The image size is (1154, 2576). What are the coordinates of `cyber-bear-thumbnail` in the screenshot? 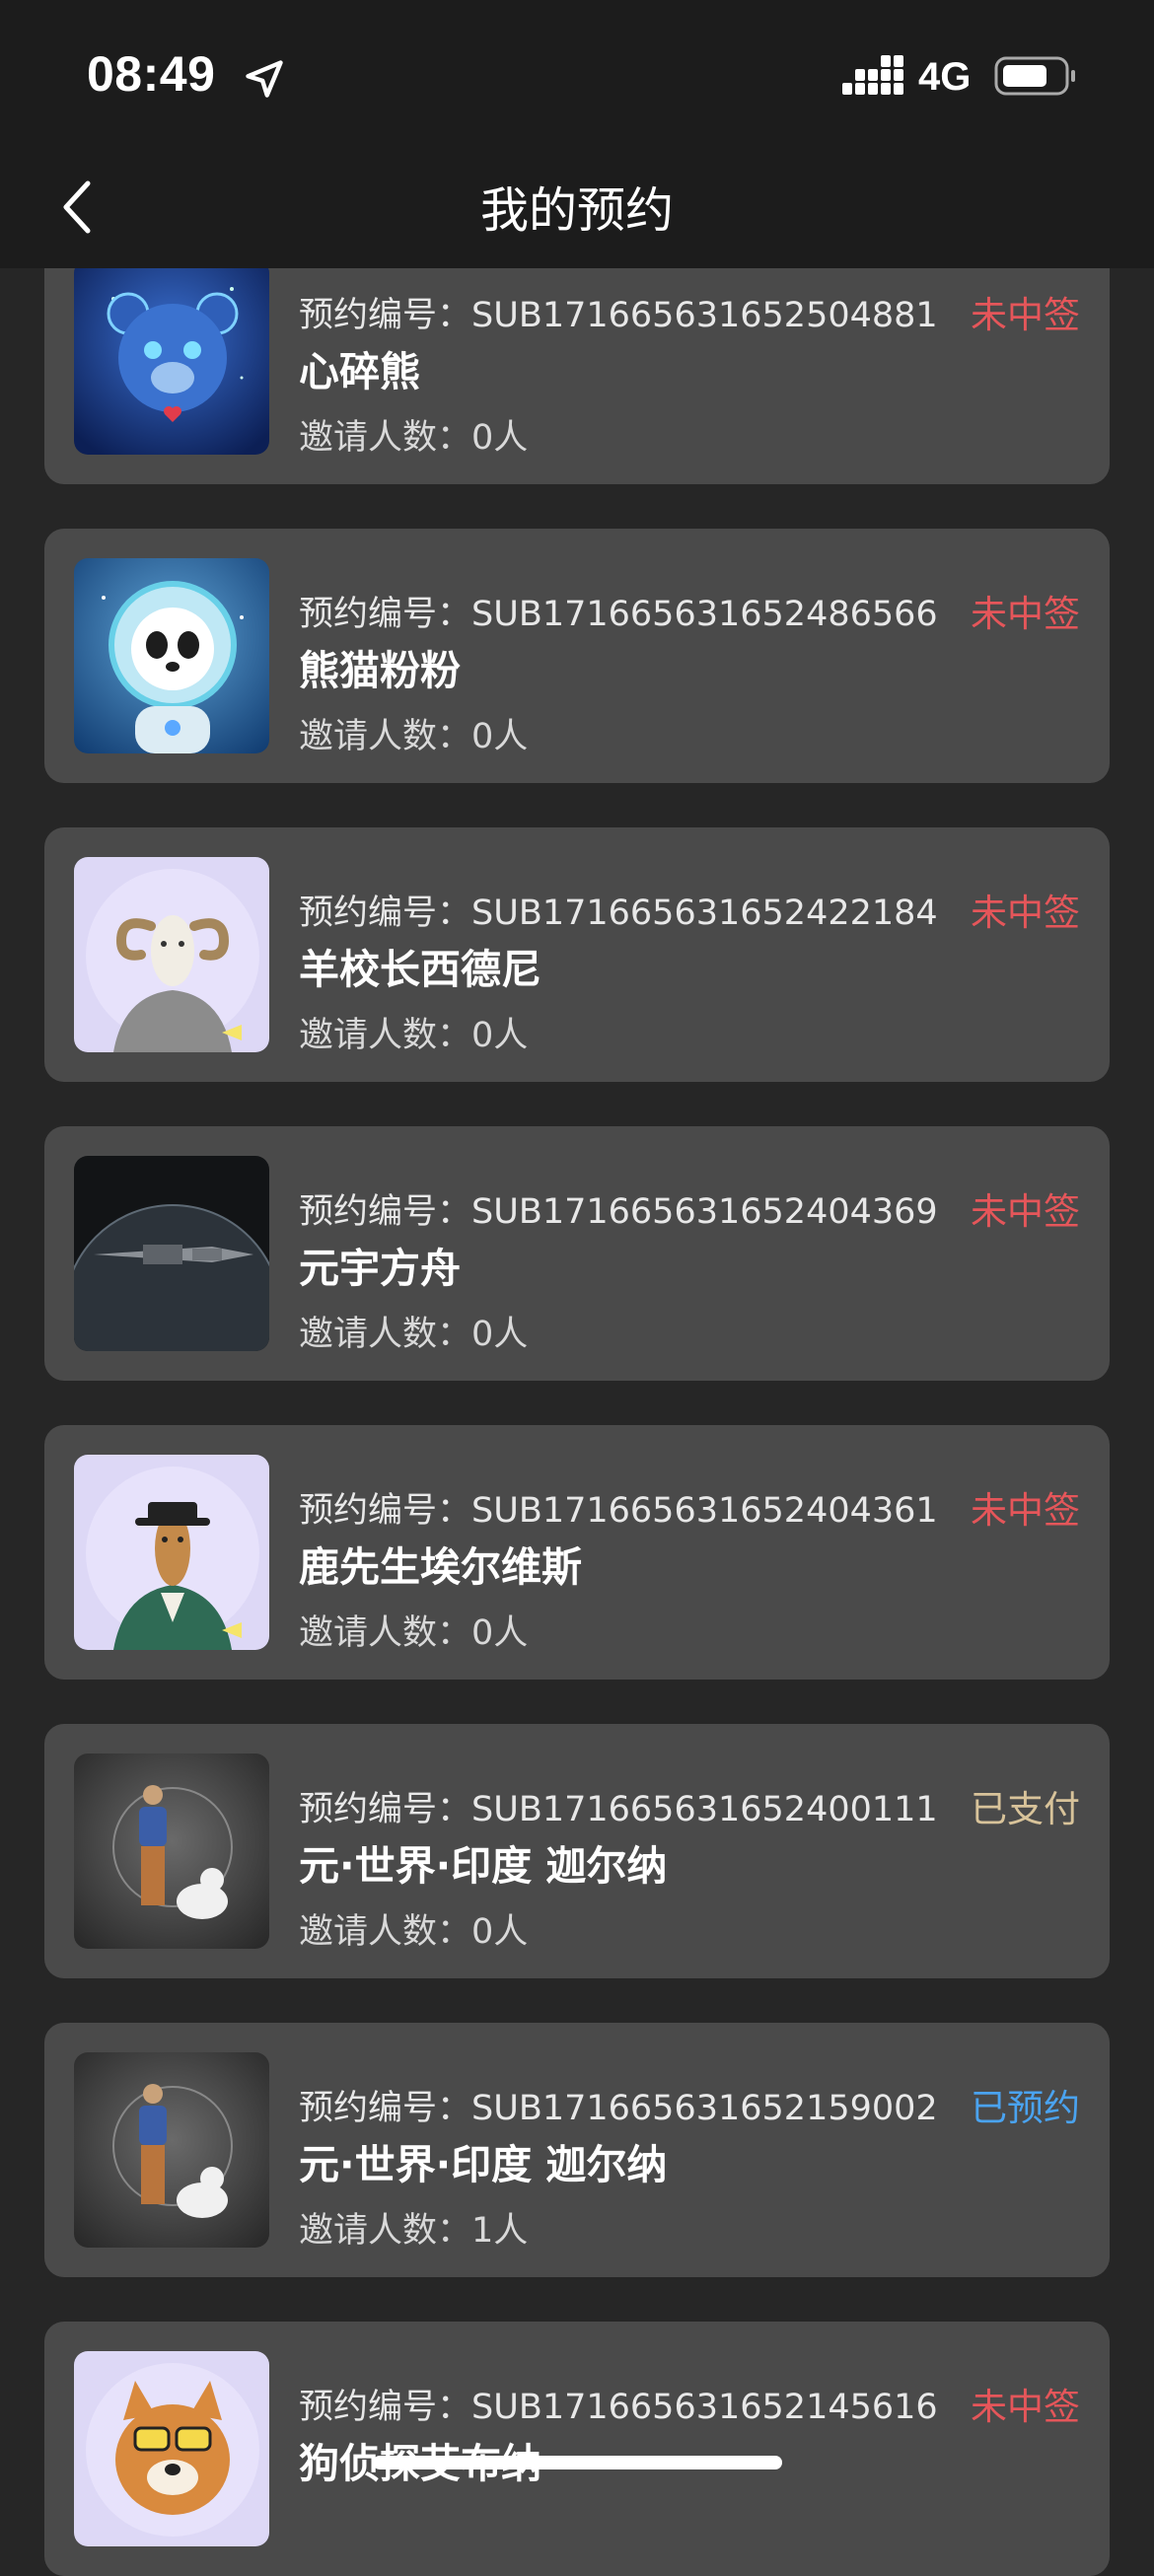 It's located at (172, 357).